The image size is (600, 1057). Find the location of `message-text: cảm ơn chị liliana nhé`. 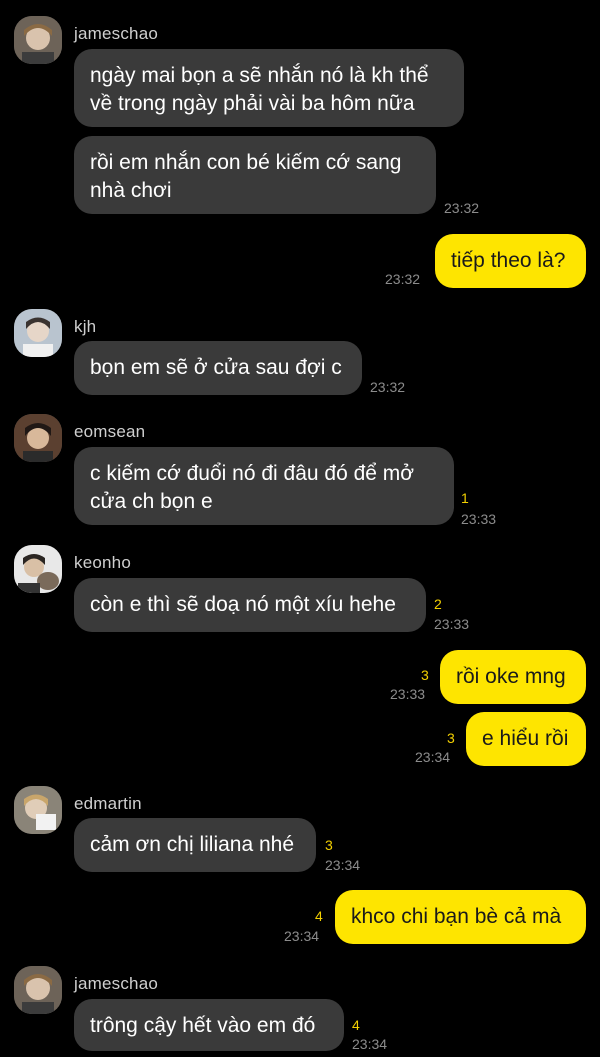

message-text: cảm ơn chị liliana nhé is located at coordinates (192, 844).